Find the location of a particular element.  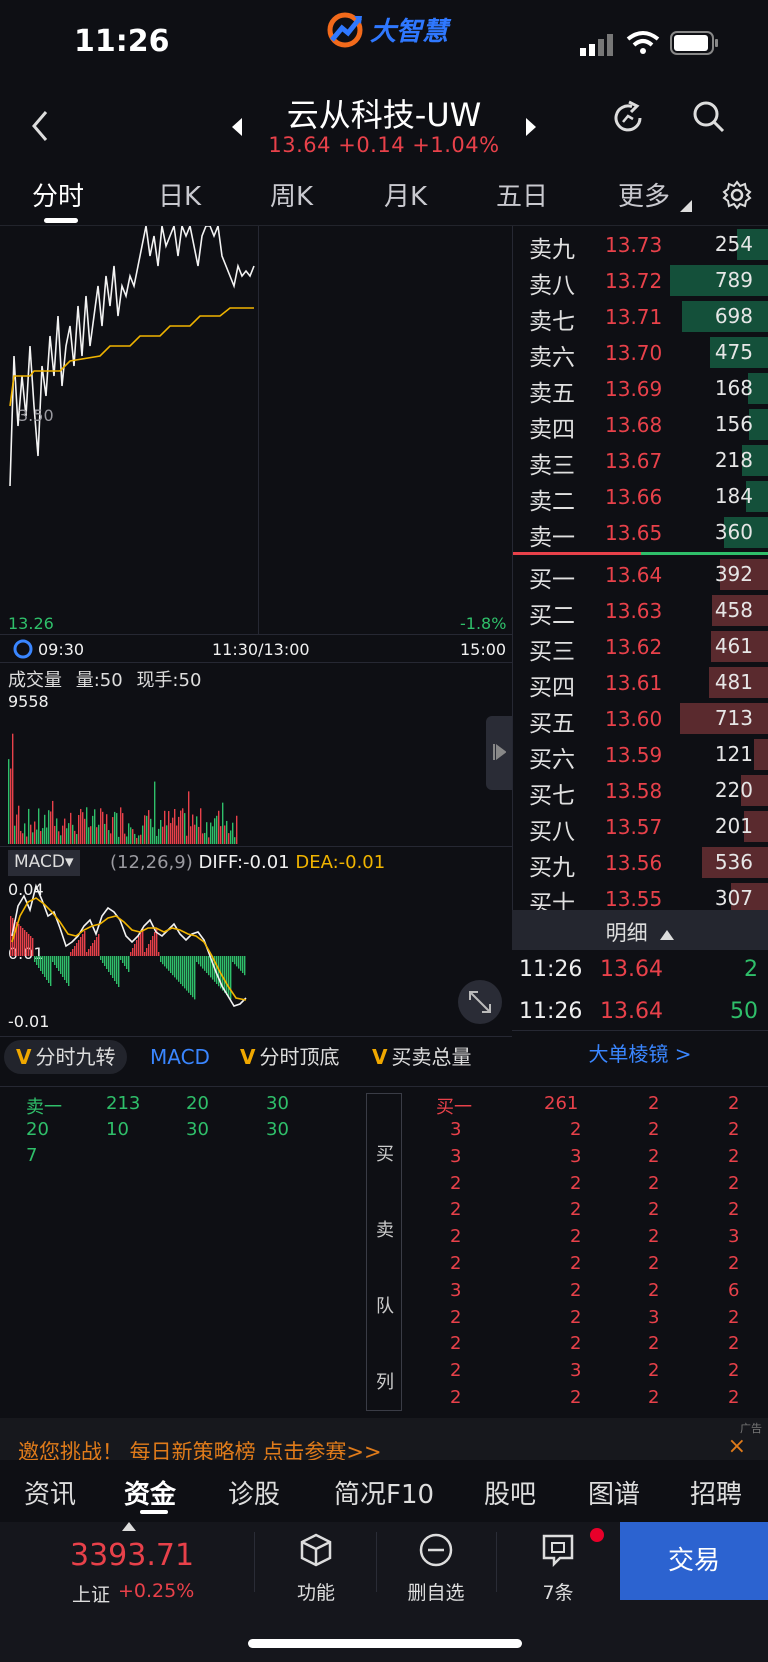

collapse-arrow-icon is located at coordinates (499, 752).